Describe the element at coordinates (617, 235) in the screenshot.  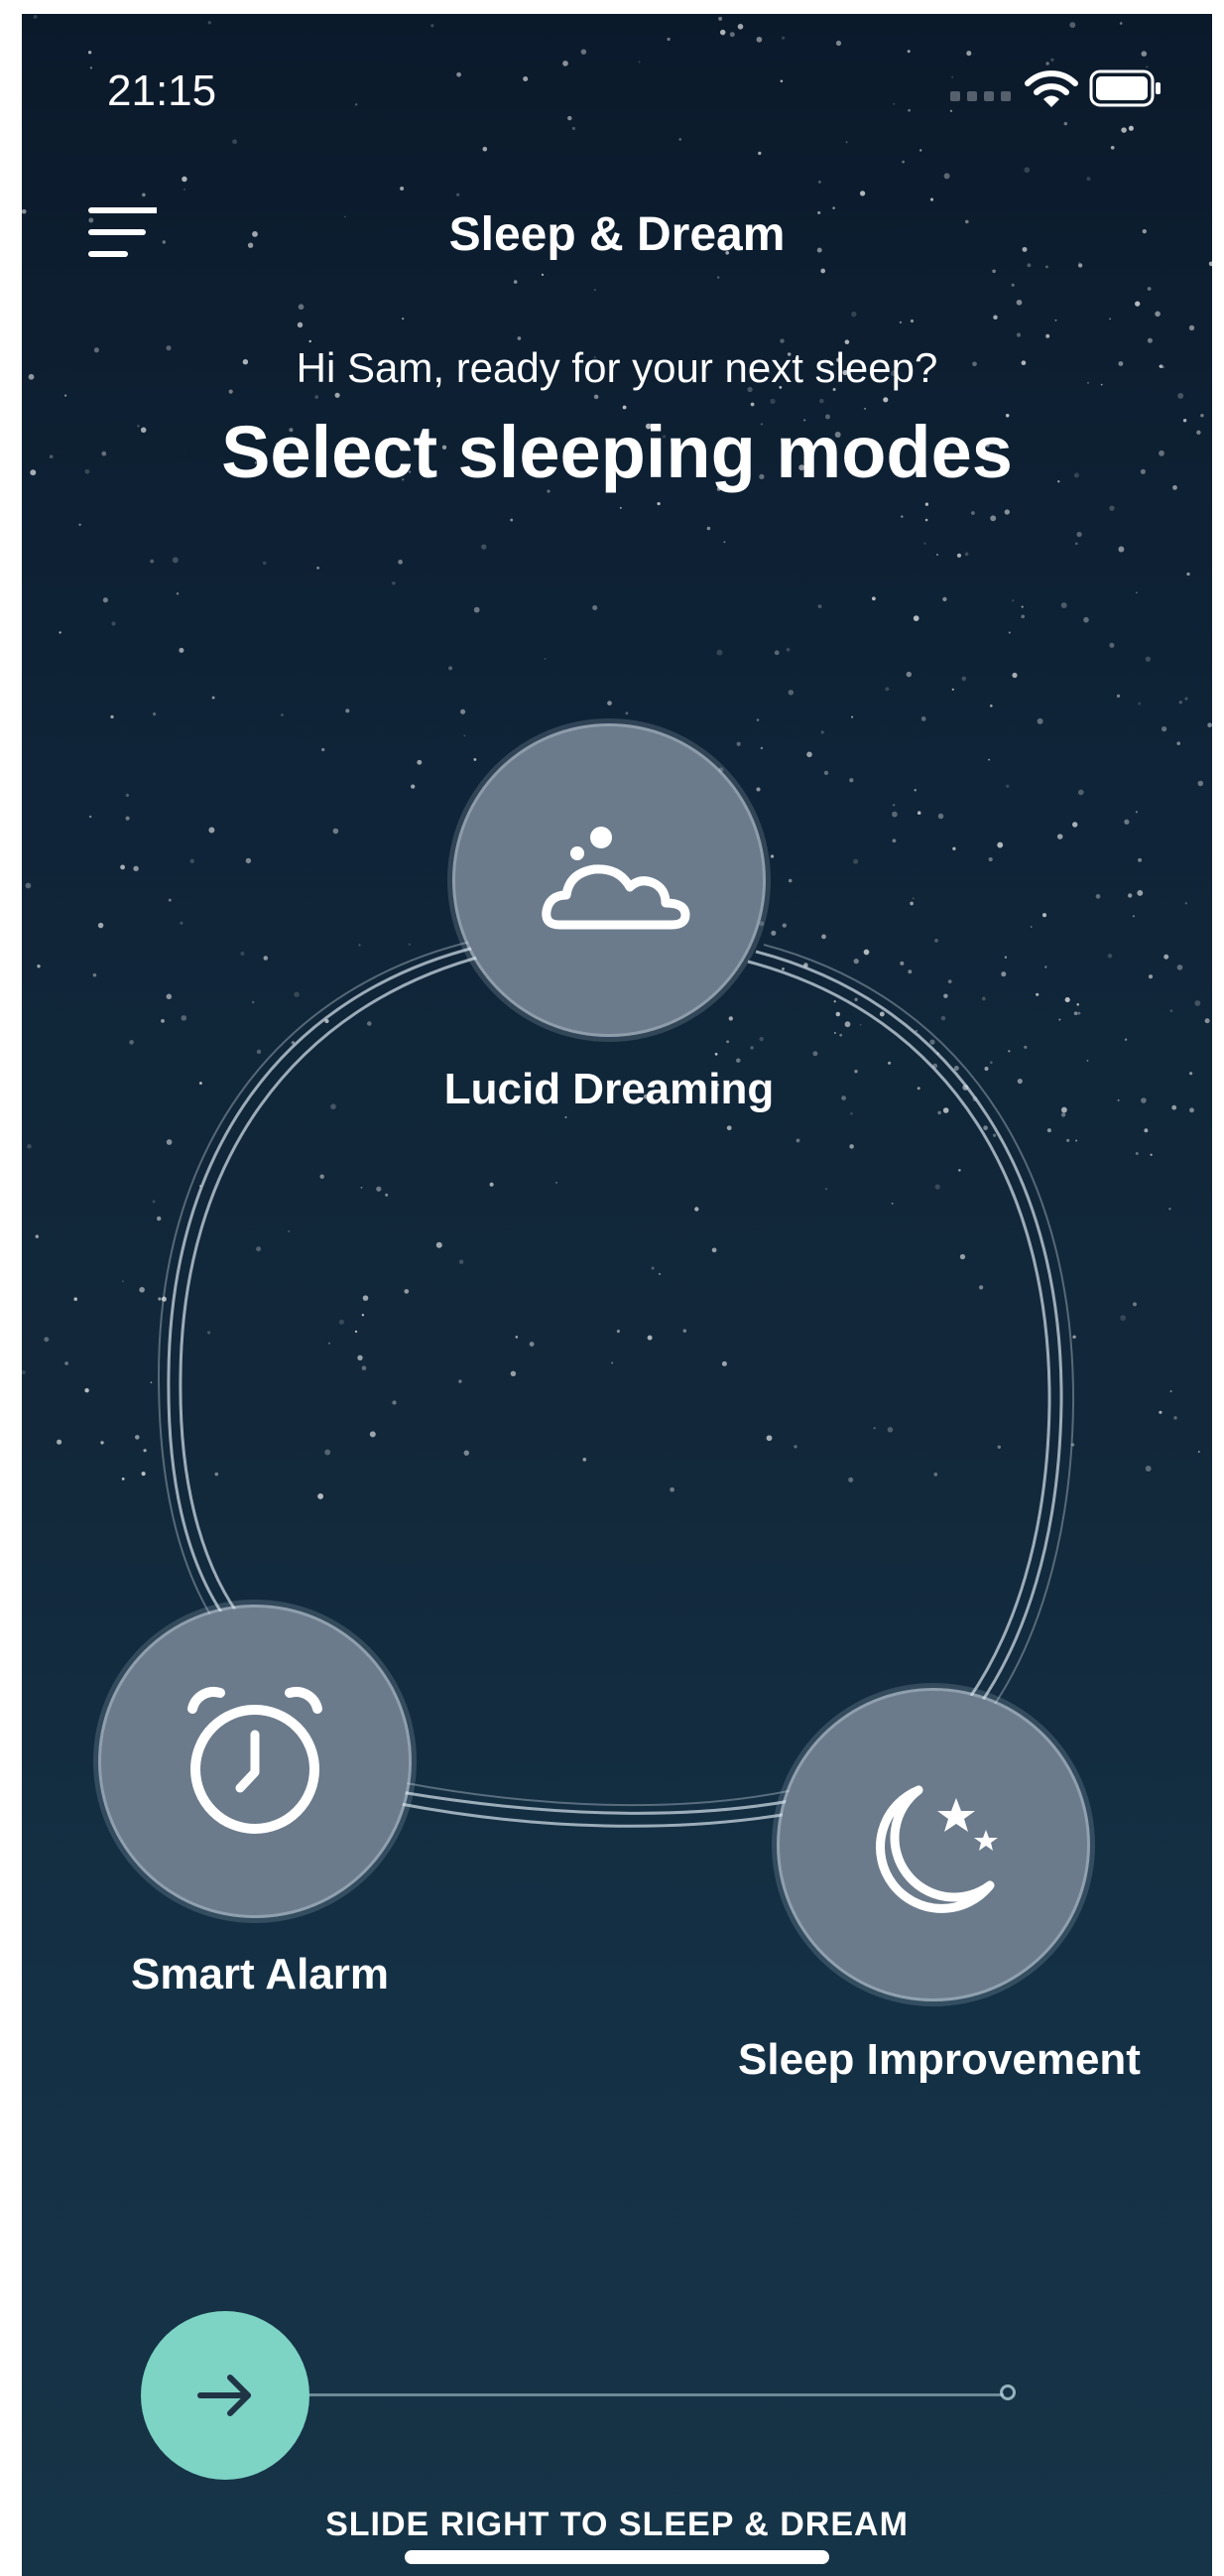
I see `page-title: Sleep & Dream` at that location.